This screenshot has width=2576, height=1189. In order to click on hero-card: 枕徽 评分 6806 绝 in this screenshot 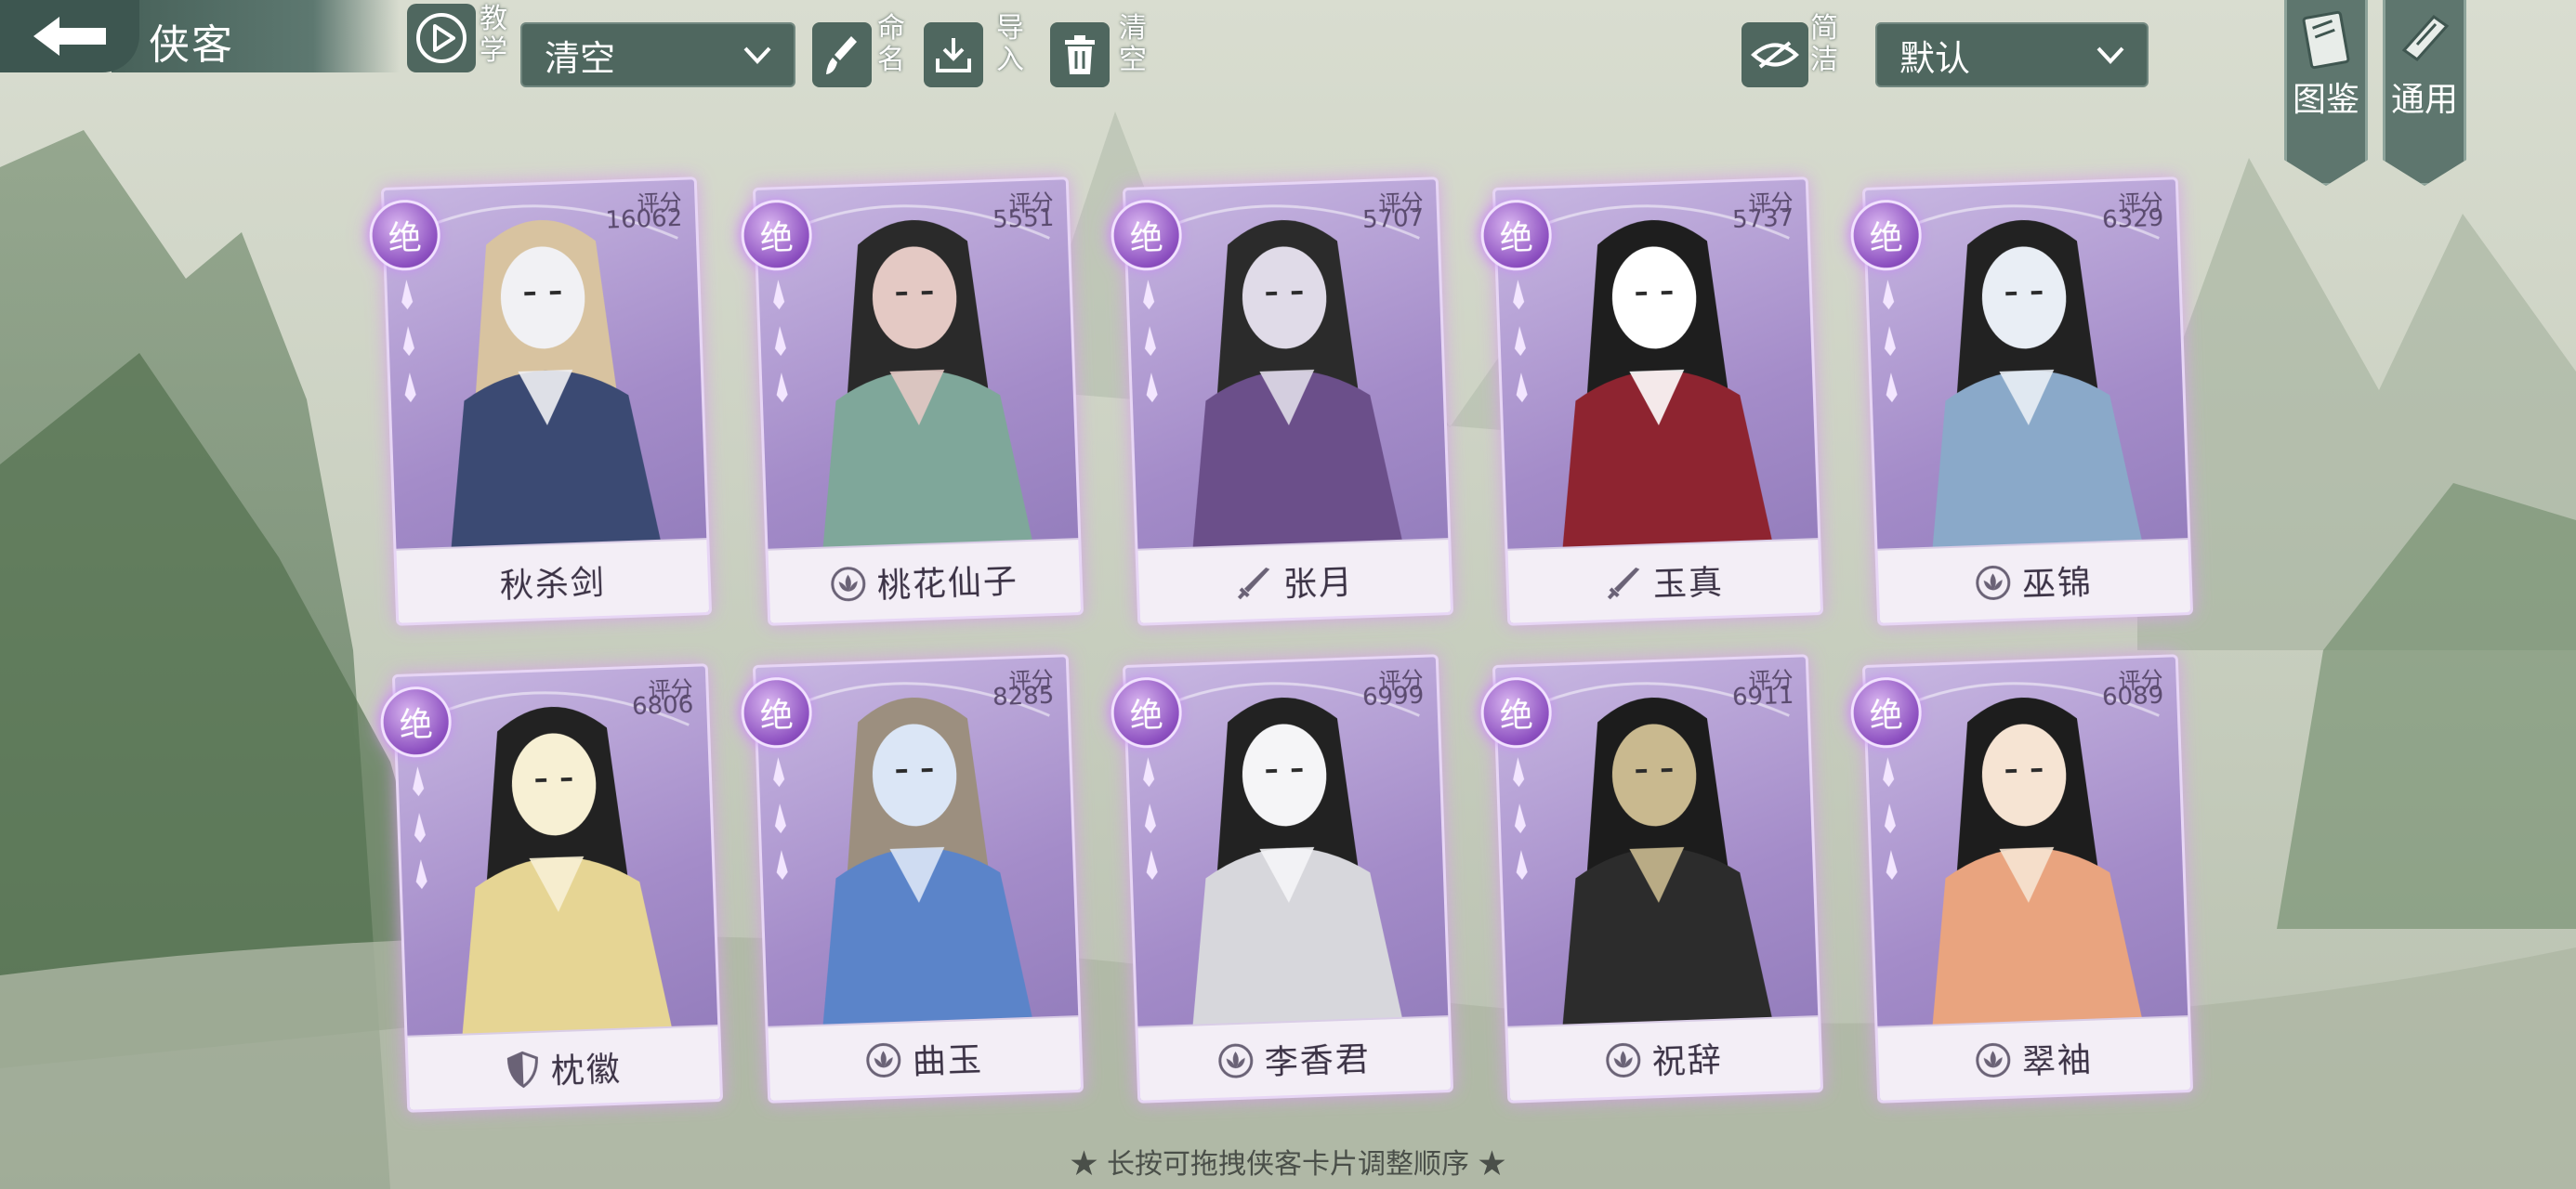, I will do `click(551, 888)`.